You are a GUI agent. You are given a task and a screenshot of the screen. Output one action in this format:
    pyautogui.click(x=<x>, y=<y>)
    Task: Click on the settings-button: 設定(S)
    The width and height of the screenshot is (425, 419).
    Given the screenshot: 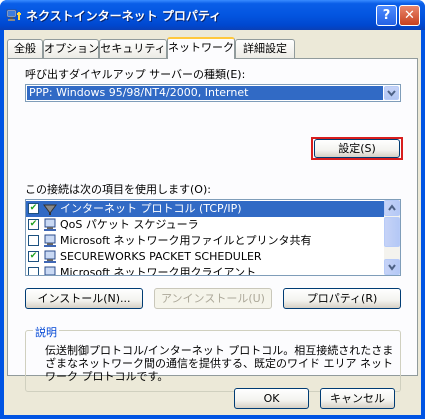 What is the action you would take?
    pyautogui.click(x=357, y=148)
    